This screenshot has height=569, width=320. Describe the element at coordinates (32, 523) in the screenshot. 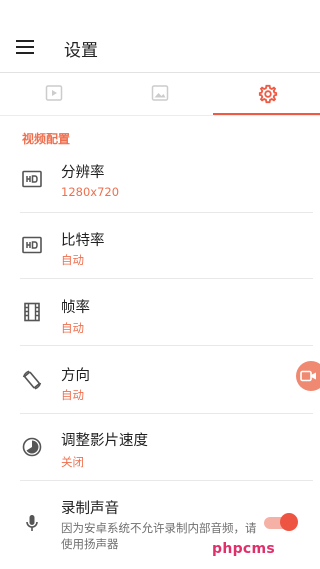

I see `microphone-icon` at that location.